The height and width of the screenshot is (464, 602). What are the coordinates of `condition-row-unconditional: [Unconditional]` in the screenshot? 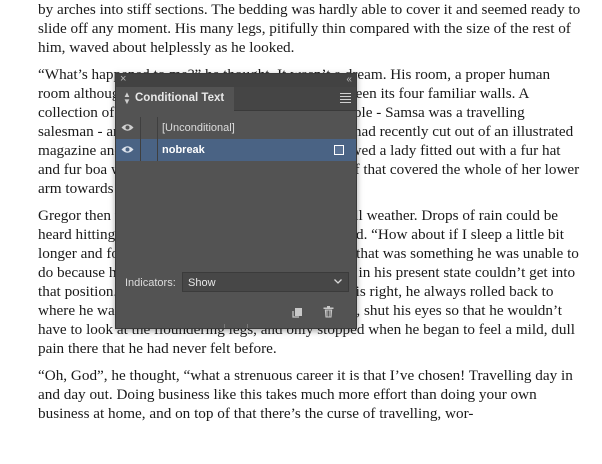 It's located at (236, 128).